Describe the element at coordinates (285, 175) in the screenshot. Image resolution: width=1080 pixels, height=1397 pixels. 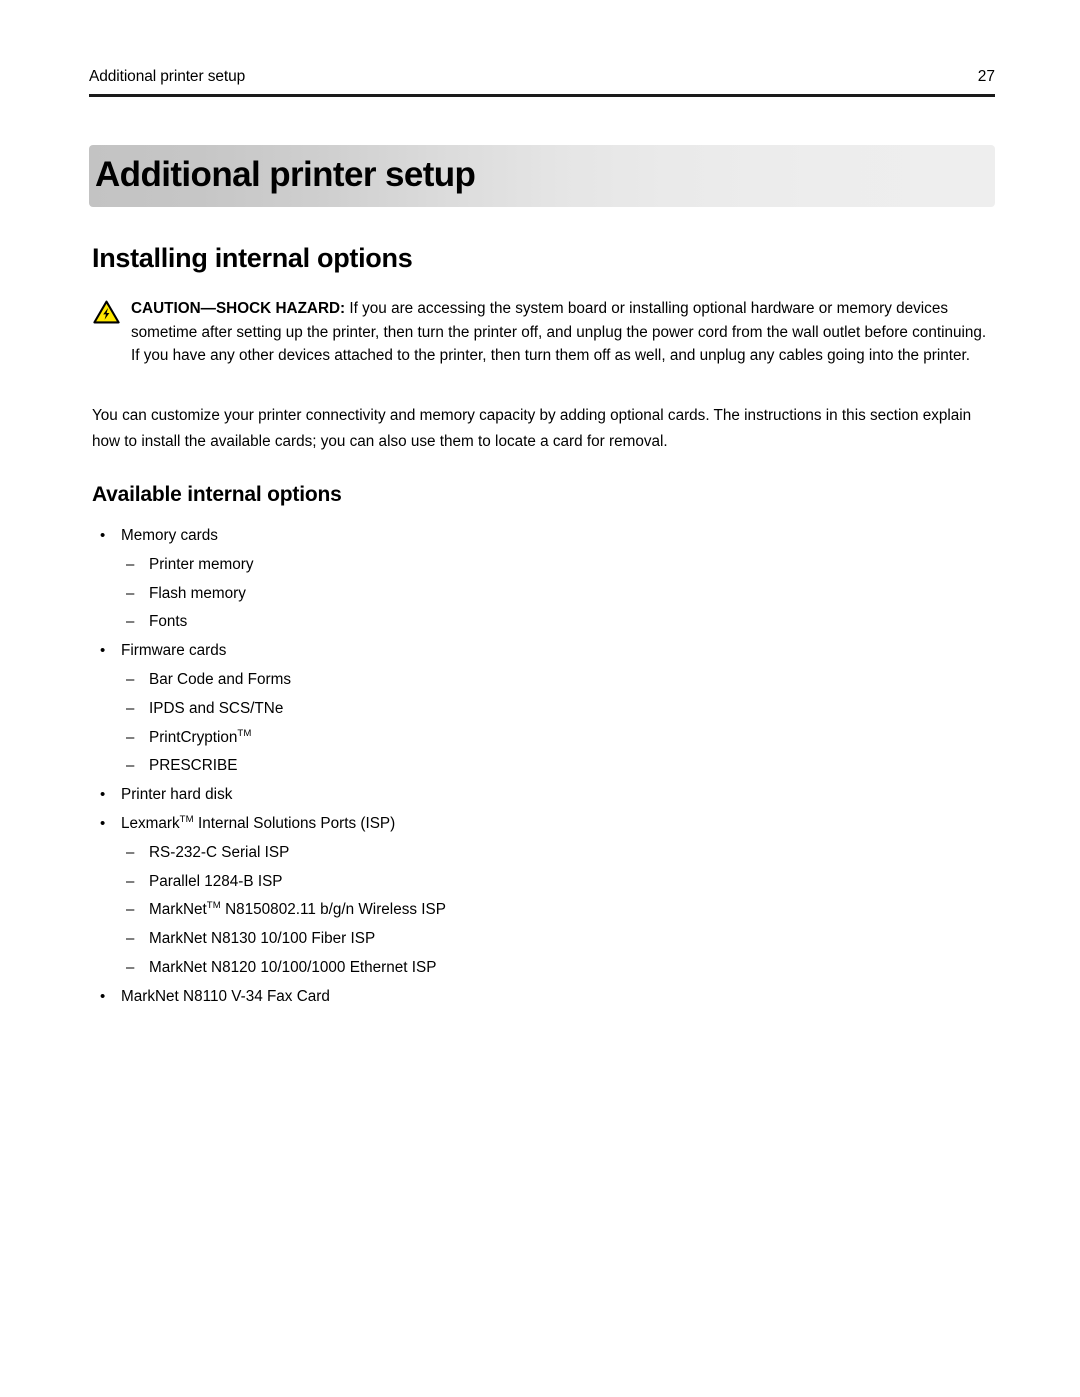
I see `chapter-title: Additional printer setup` at that location.